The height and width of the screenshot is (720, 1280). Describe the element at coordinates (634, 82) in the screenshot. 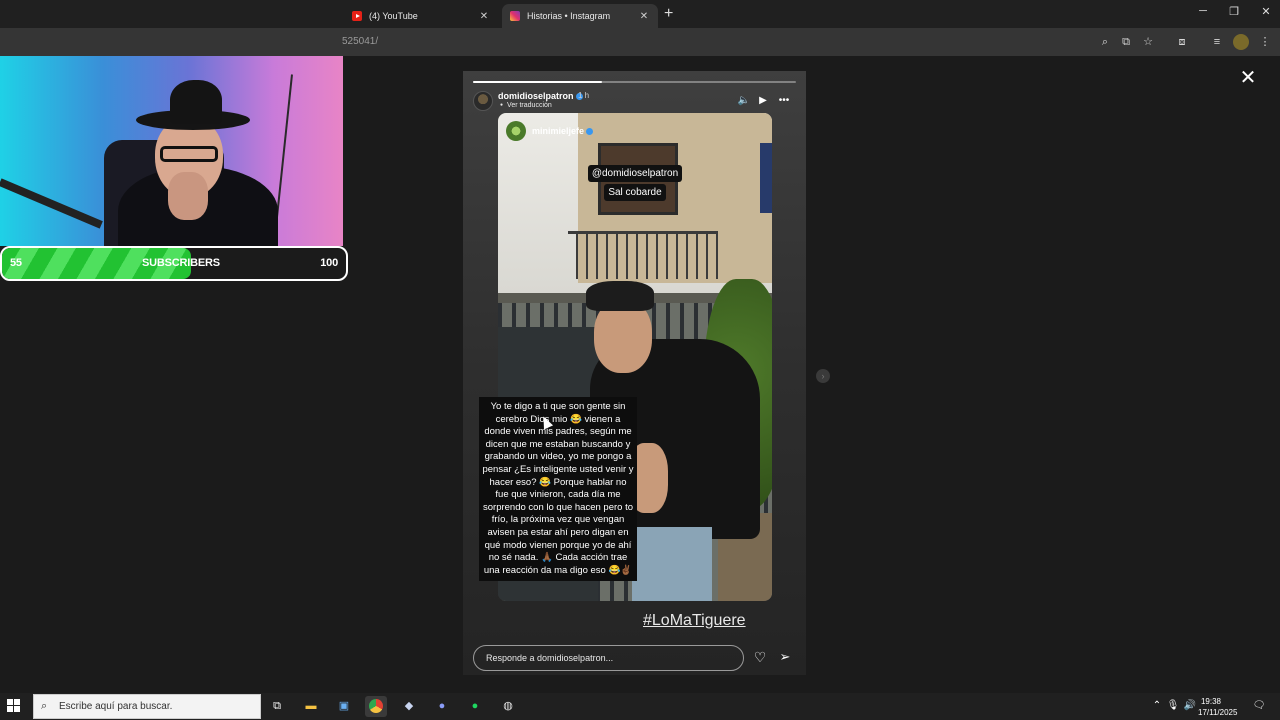

I see `story-progress-bar` at that location.